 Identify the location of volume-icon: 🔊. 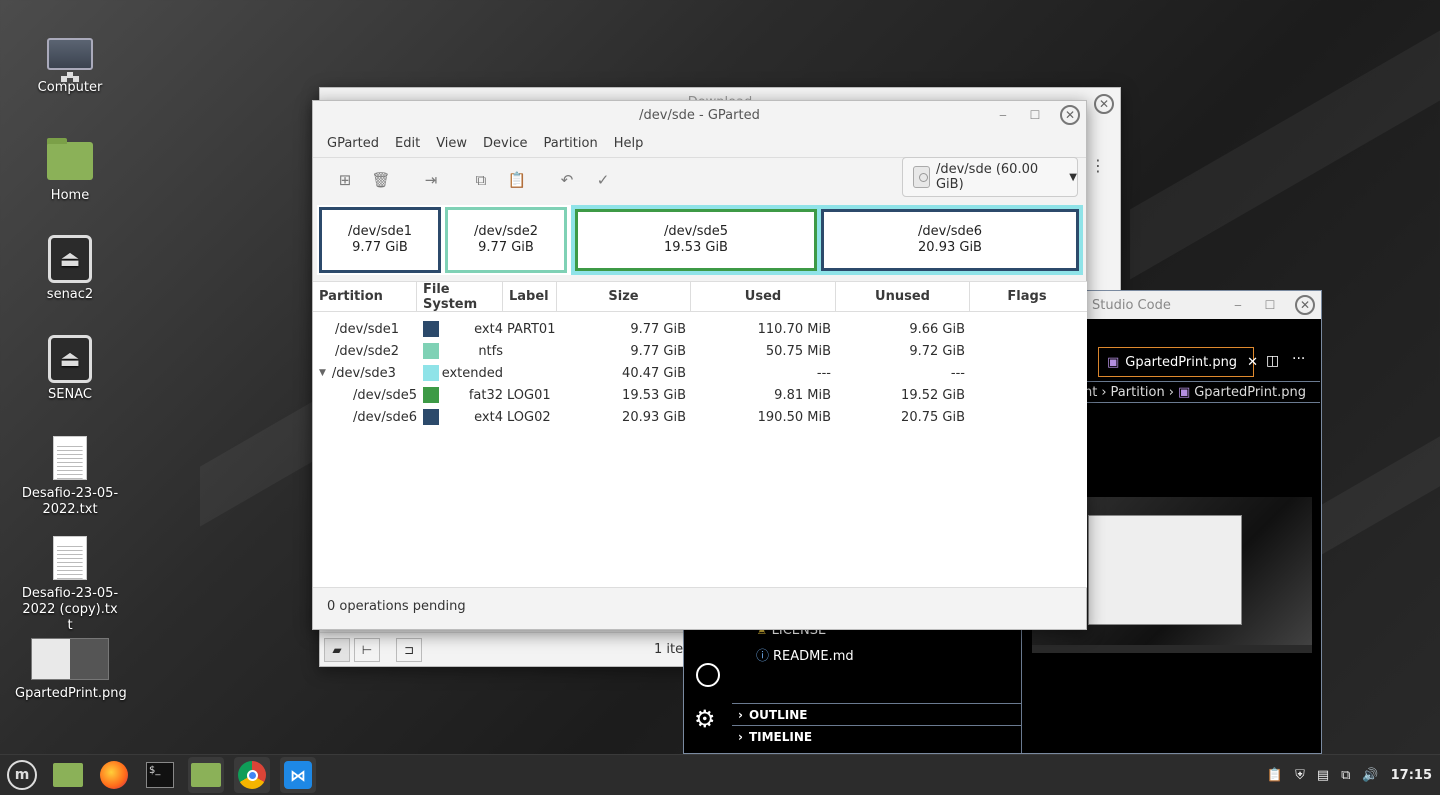
(1370, 775).